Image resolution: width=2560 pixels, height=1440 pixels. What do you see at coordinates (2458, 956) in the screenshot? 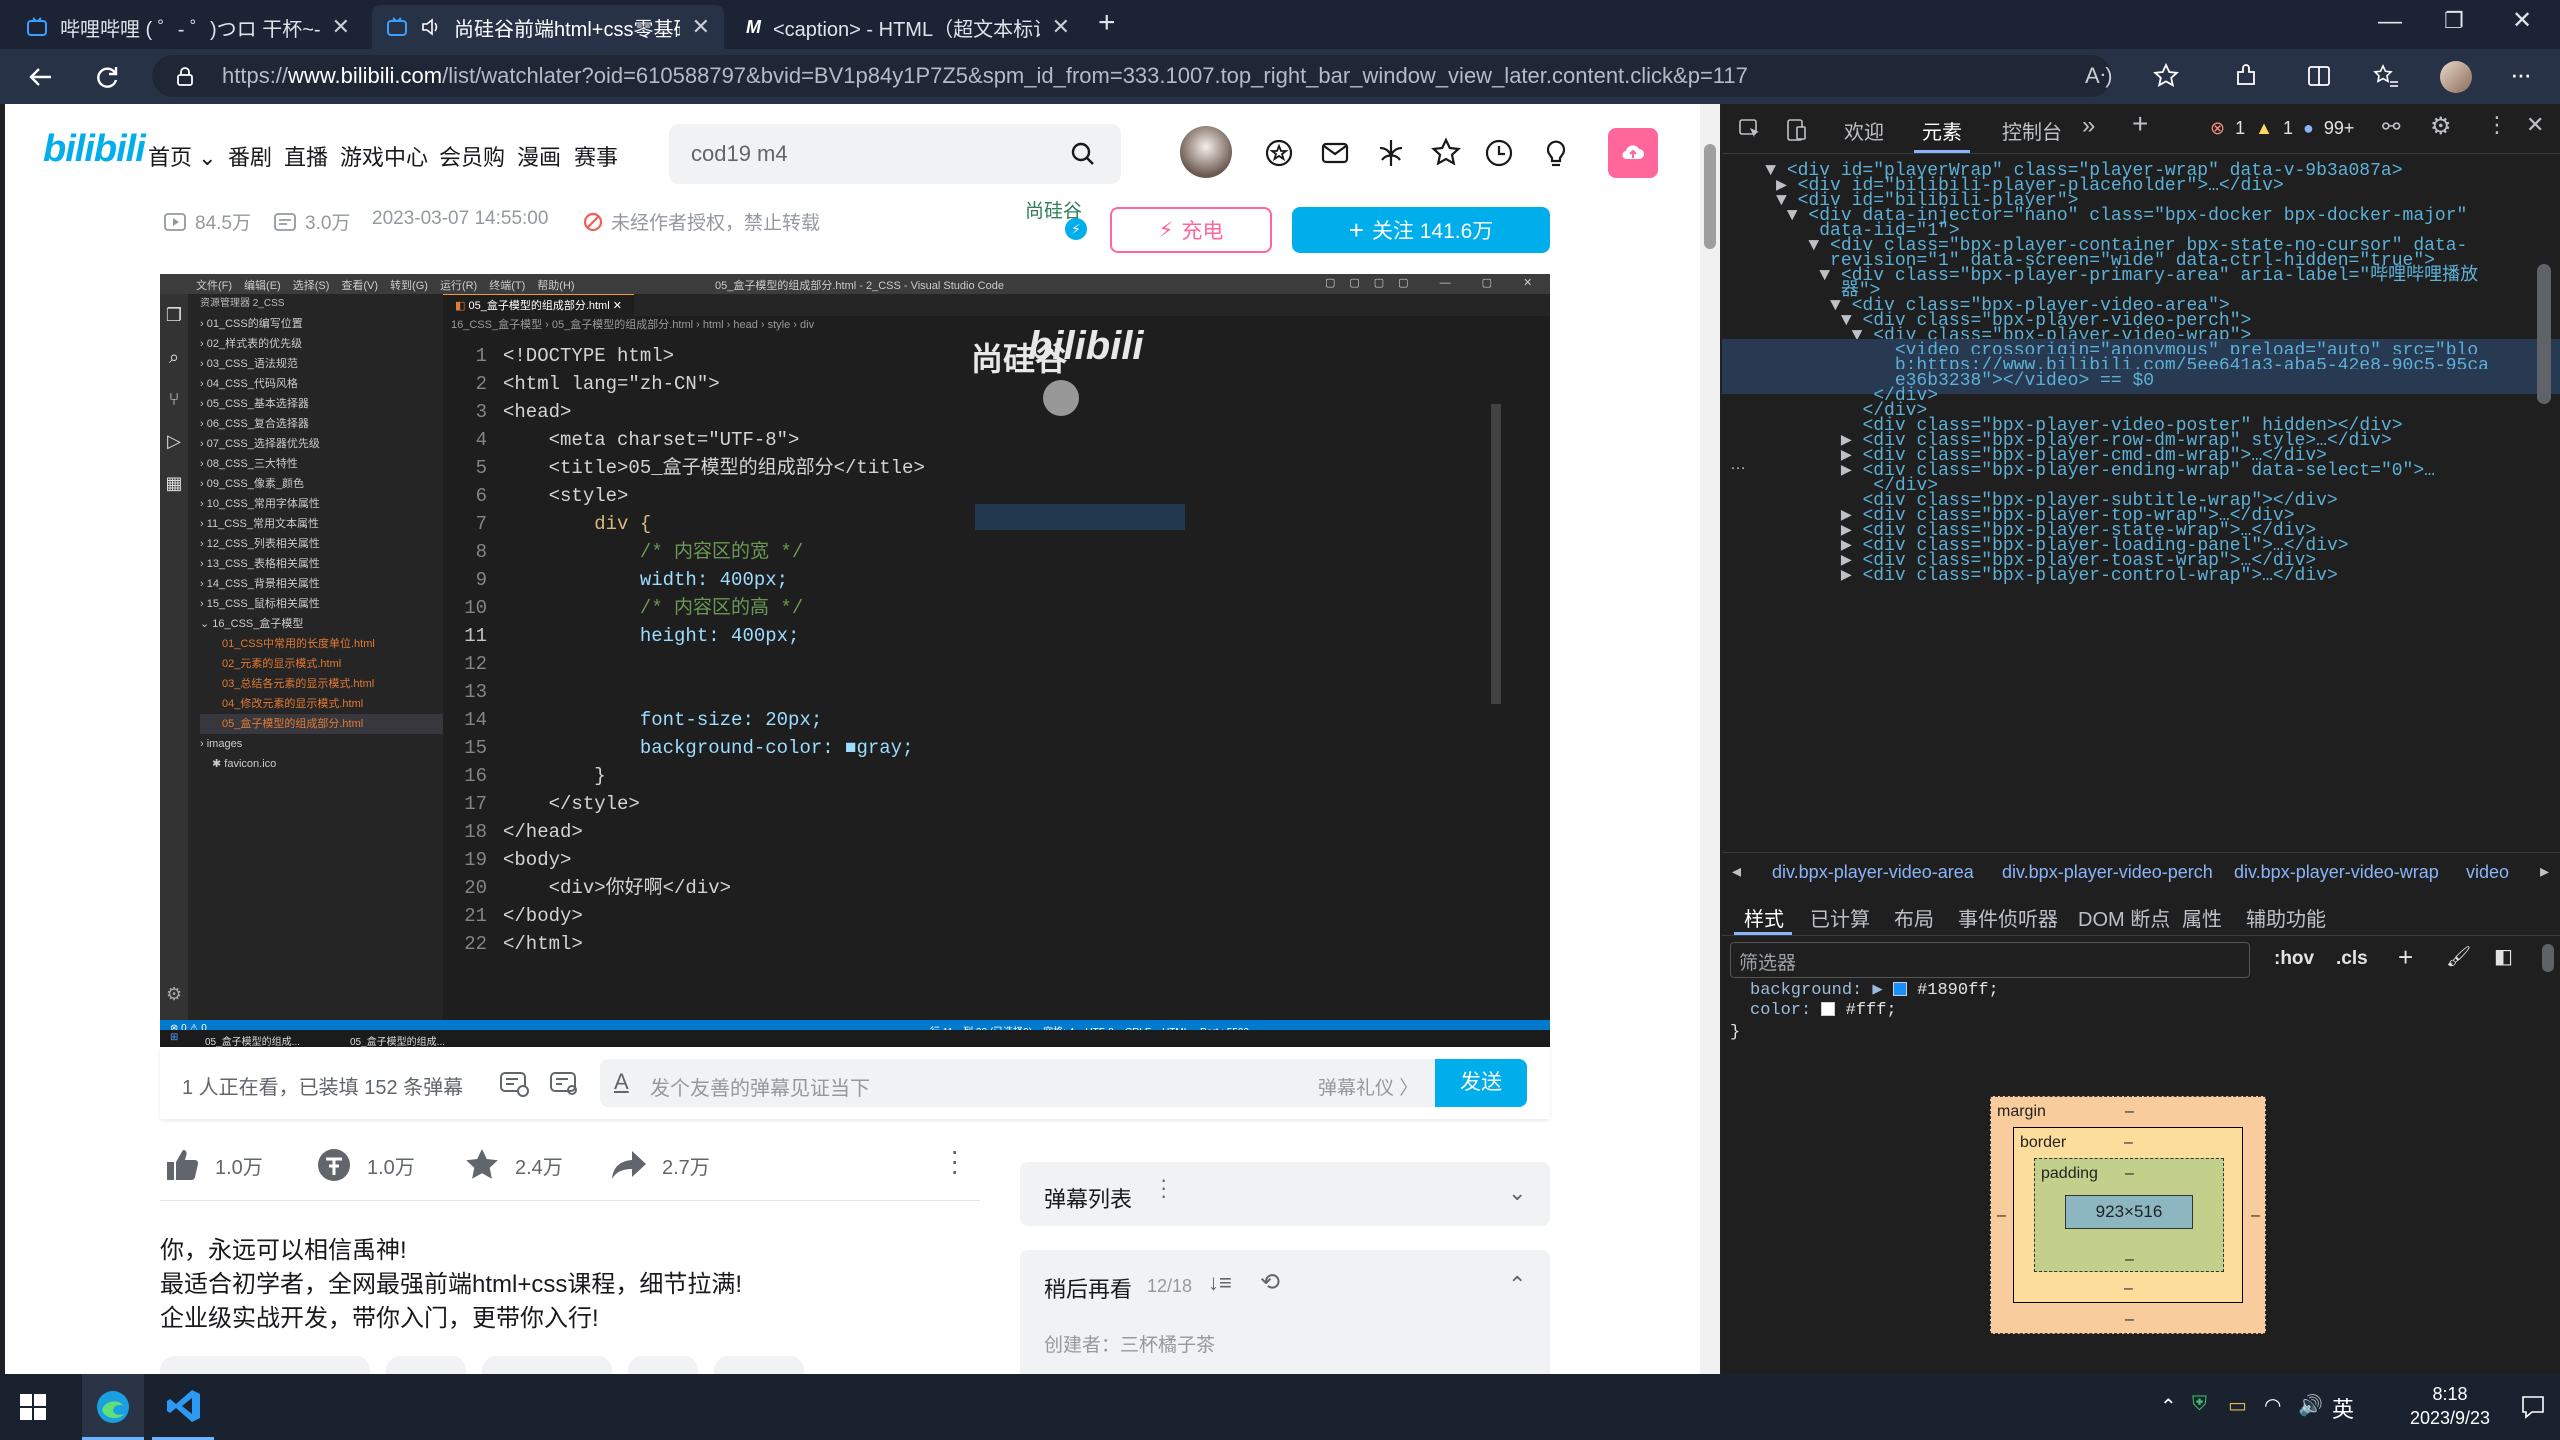
I see `paint-icon: 🖌` at bounding box center [2458, 956].